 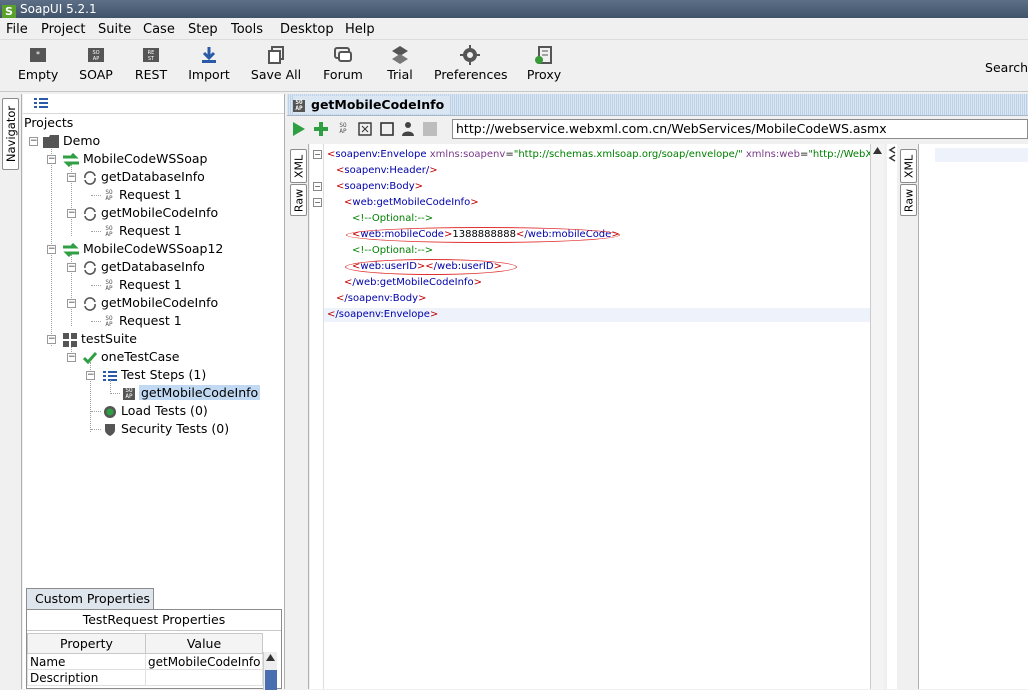 I want to click on navigator-tab: Navigator, so click(x=10, y=134).